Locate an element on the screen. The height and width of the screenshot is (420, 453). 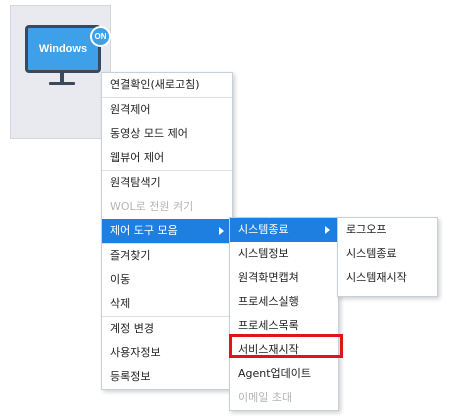
shutdown-submenu: 로그오프 시스템종료 시스템재시작 is located at coordinates (387, 257).